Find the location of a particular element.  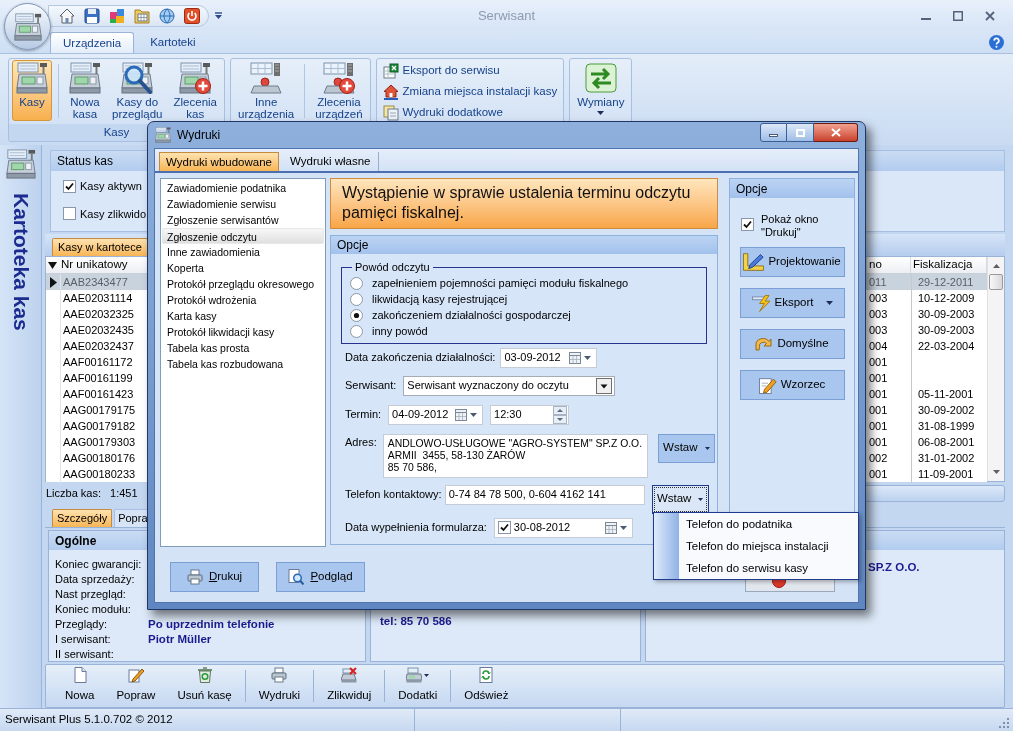

table-cell: AAF00161172 is located at coordinates (98, 362).